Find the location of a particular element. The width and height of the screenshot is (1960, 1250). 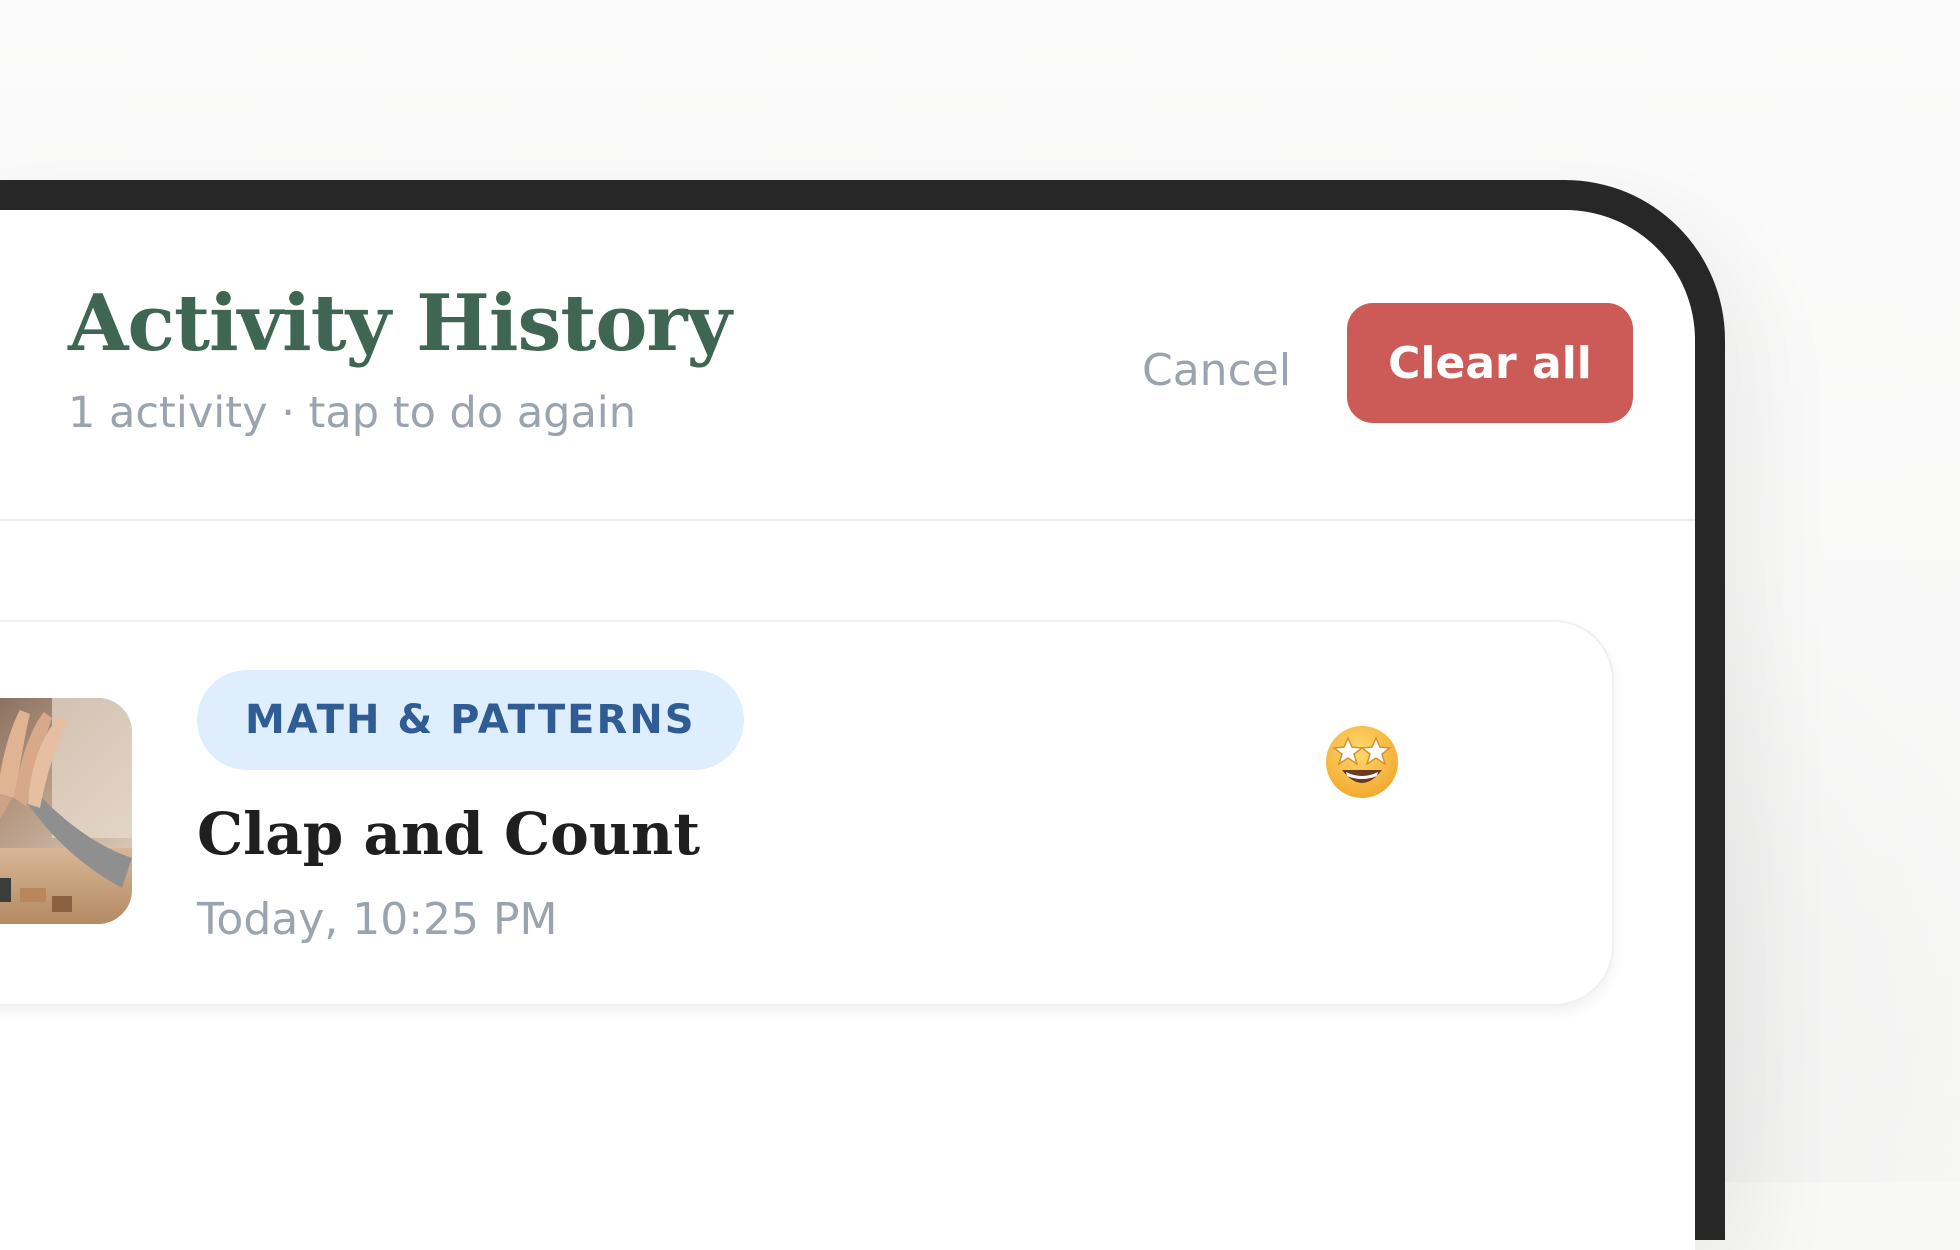

activity-title: Clap and Count is located at coordinates (448, 834).